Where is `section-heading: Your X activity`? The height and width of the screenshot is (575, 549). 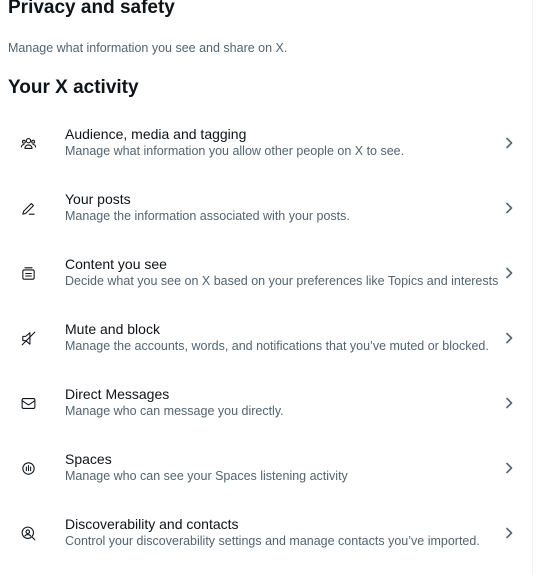 section-heading: Your X activity is located at coordinates (73, 87).